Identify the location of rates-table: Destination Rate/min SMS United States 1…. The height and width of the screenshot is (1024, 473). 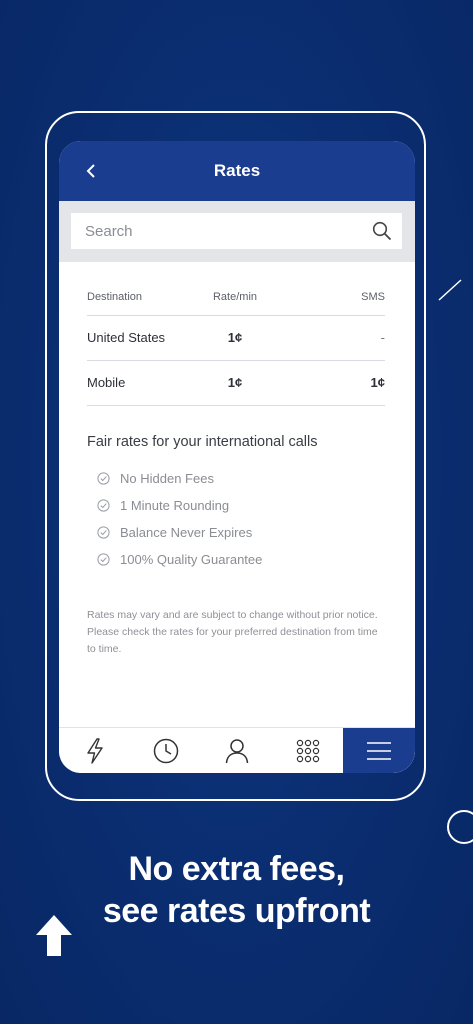
(236, 348).